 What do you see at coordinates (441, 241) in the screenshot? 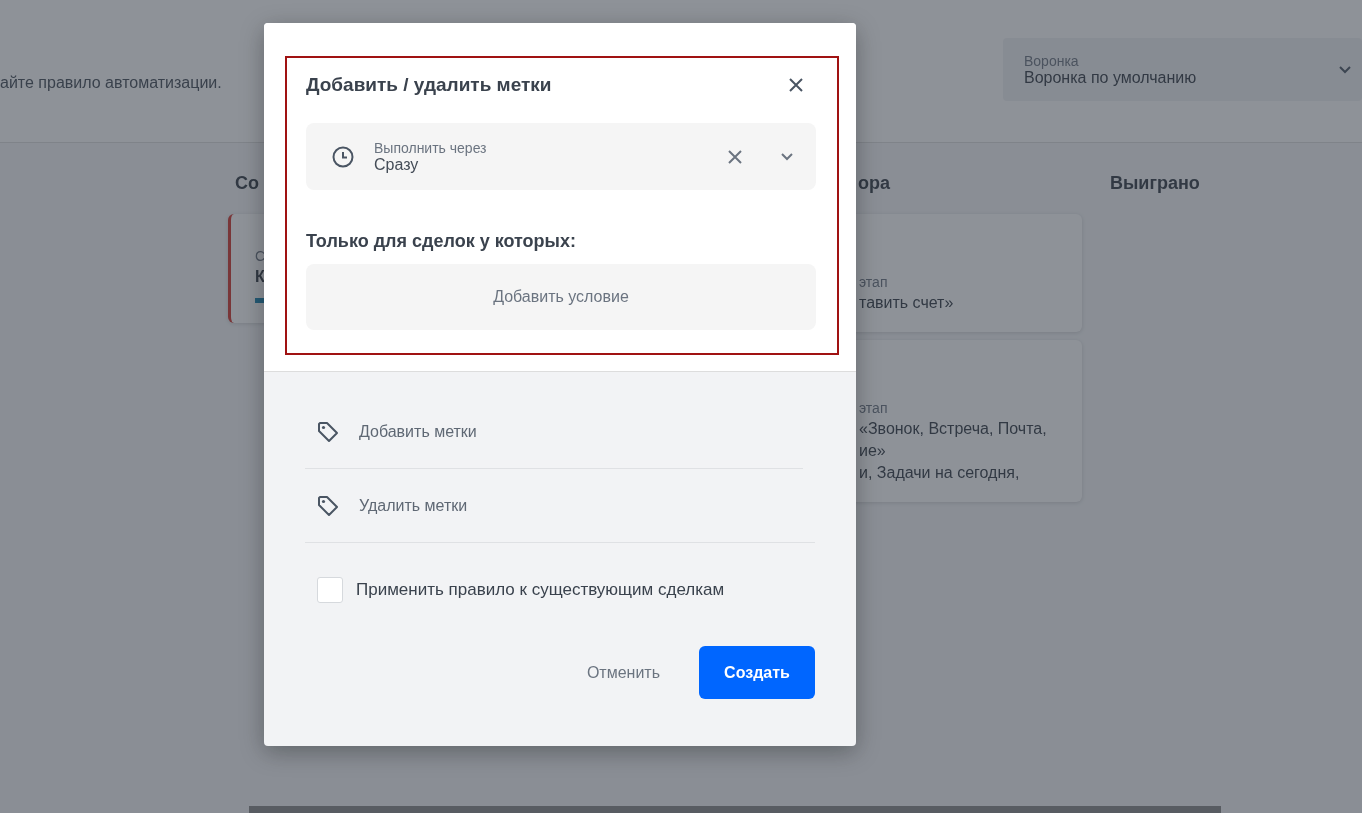
I see `conditions-heading: Только для сделок у которых:` at bounding box center [441, 241].